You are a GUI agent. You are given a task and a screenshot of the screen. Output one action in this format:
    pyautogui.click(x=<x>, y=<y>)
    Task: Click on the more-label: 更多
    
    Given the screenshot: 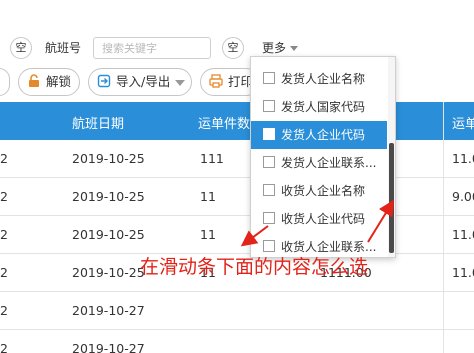 What is the action you would take?
    pyautogui.click(x=274, y=48)
    